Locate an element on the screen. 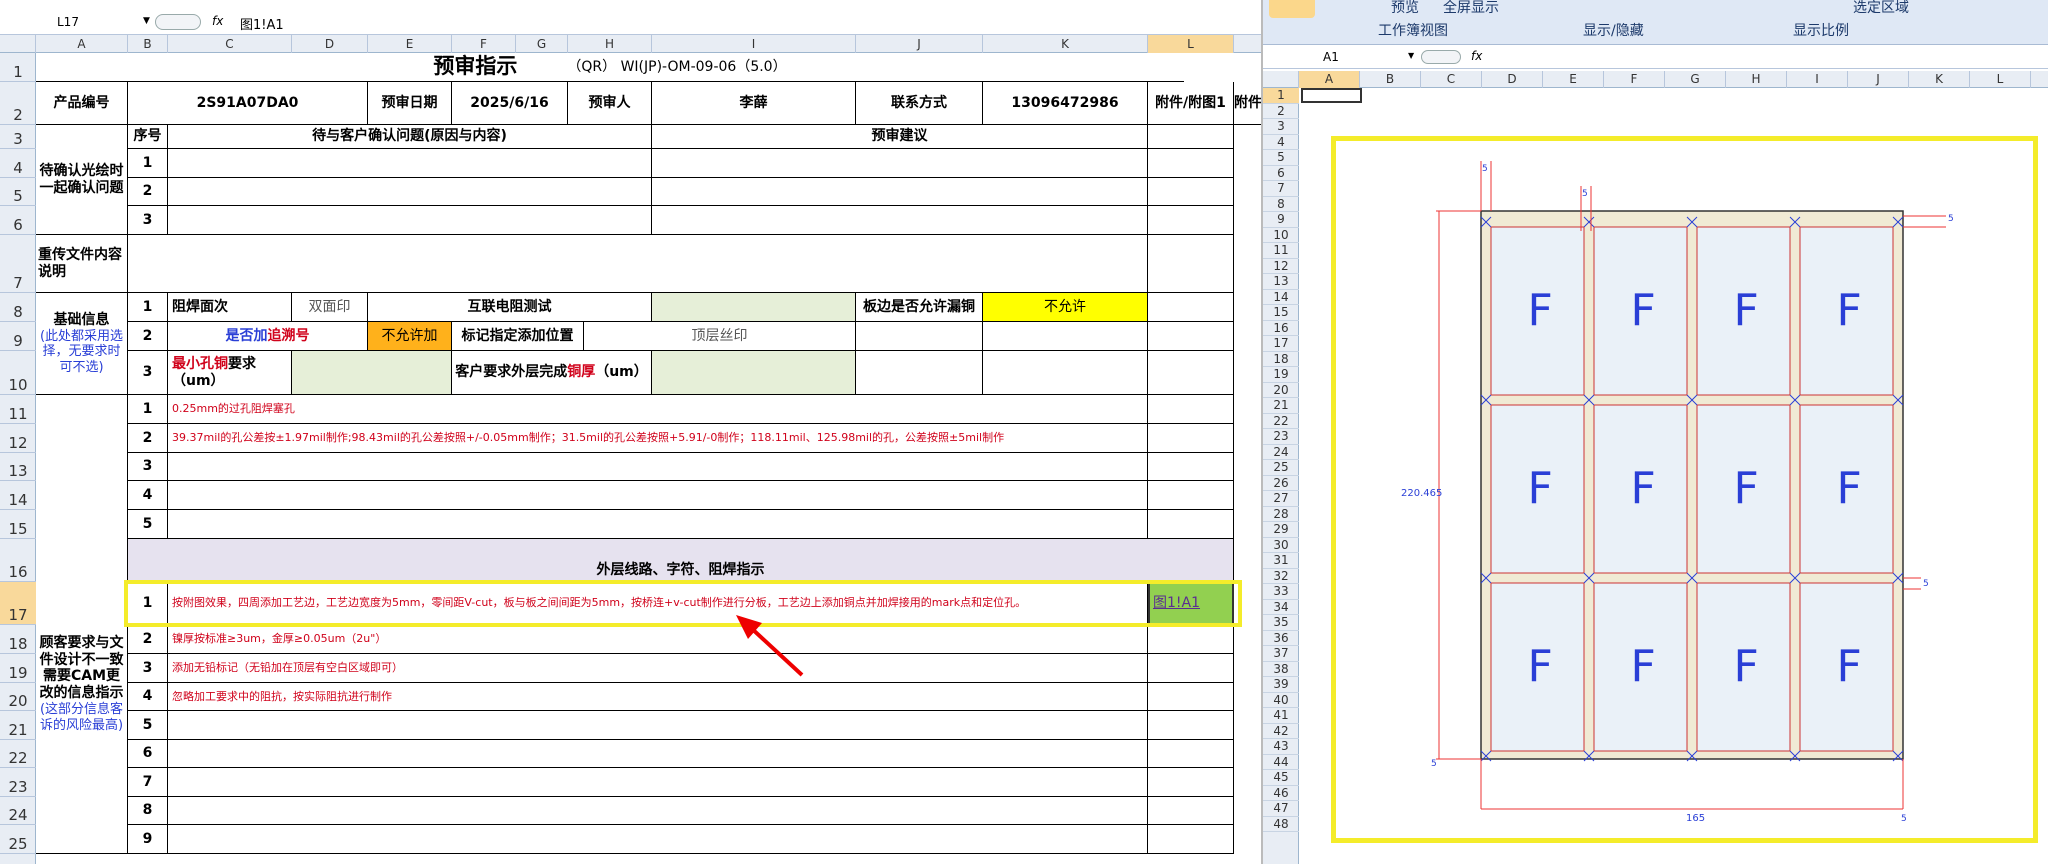  row-header: 44 is located at coordinates (1281, 762).